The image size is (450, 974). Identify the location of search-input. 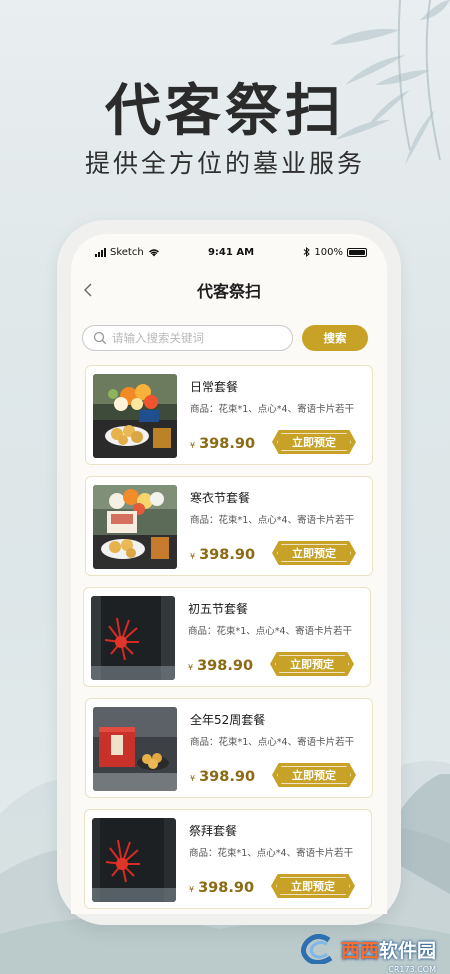
(197, 338).